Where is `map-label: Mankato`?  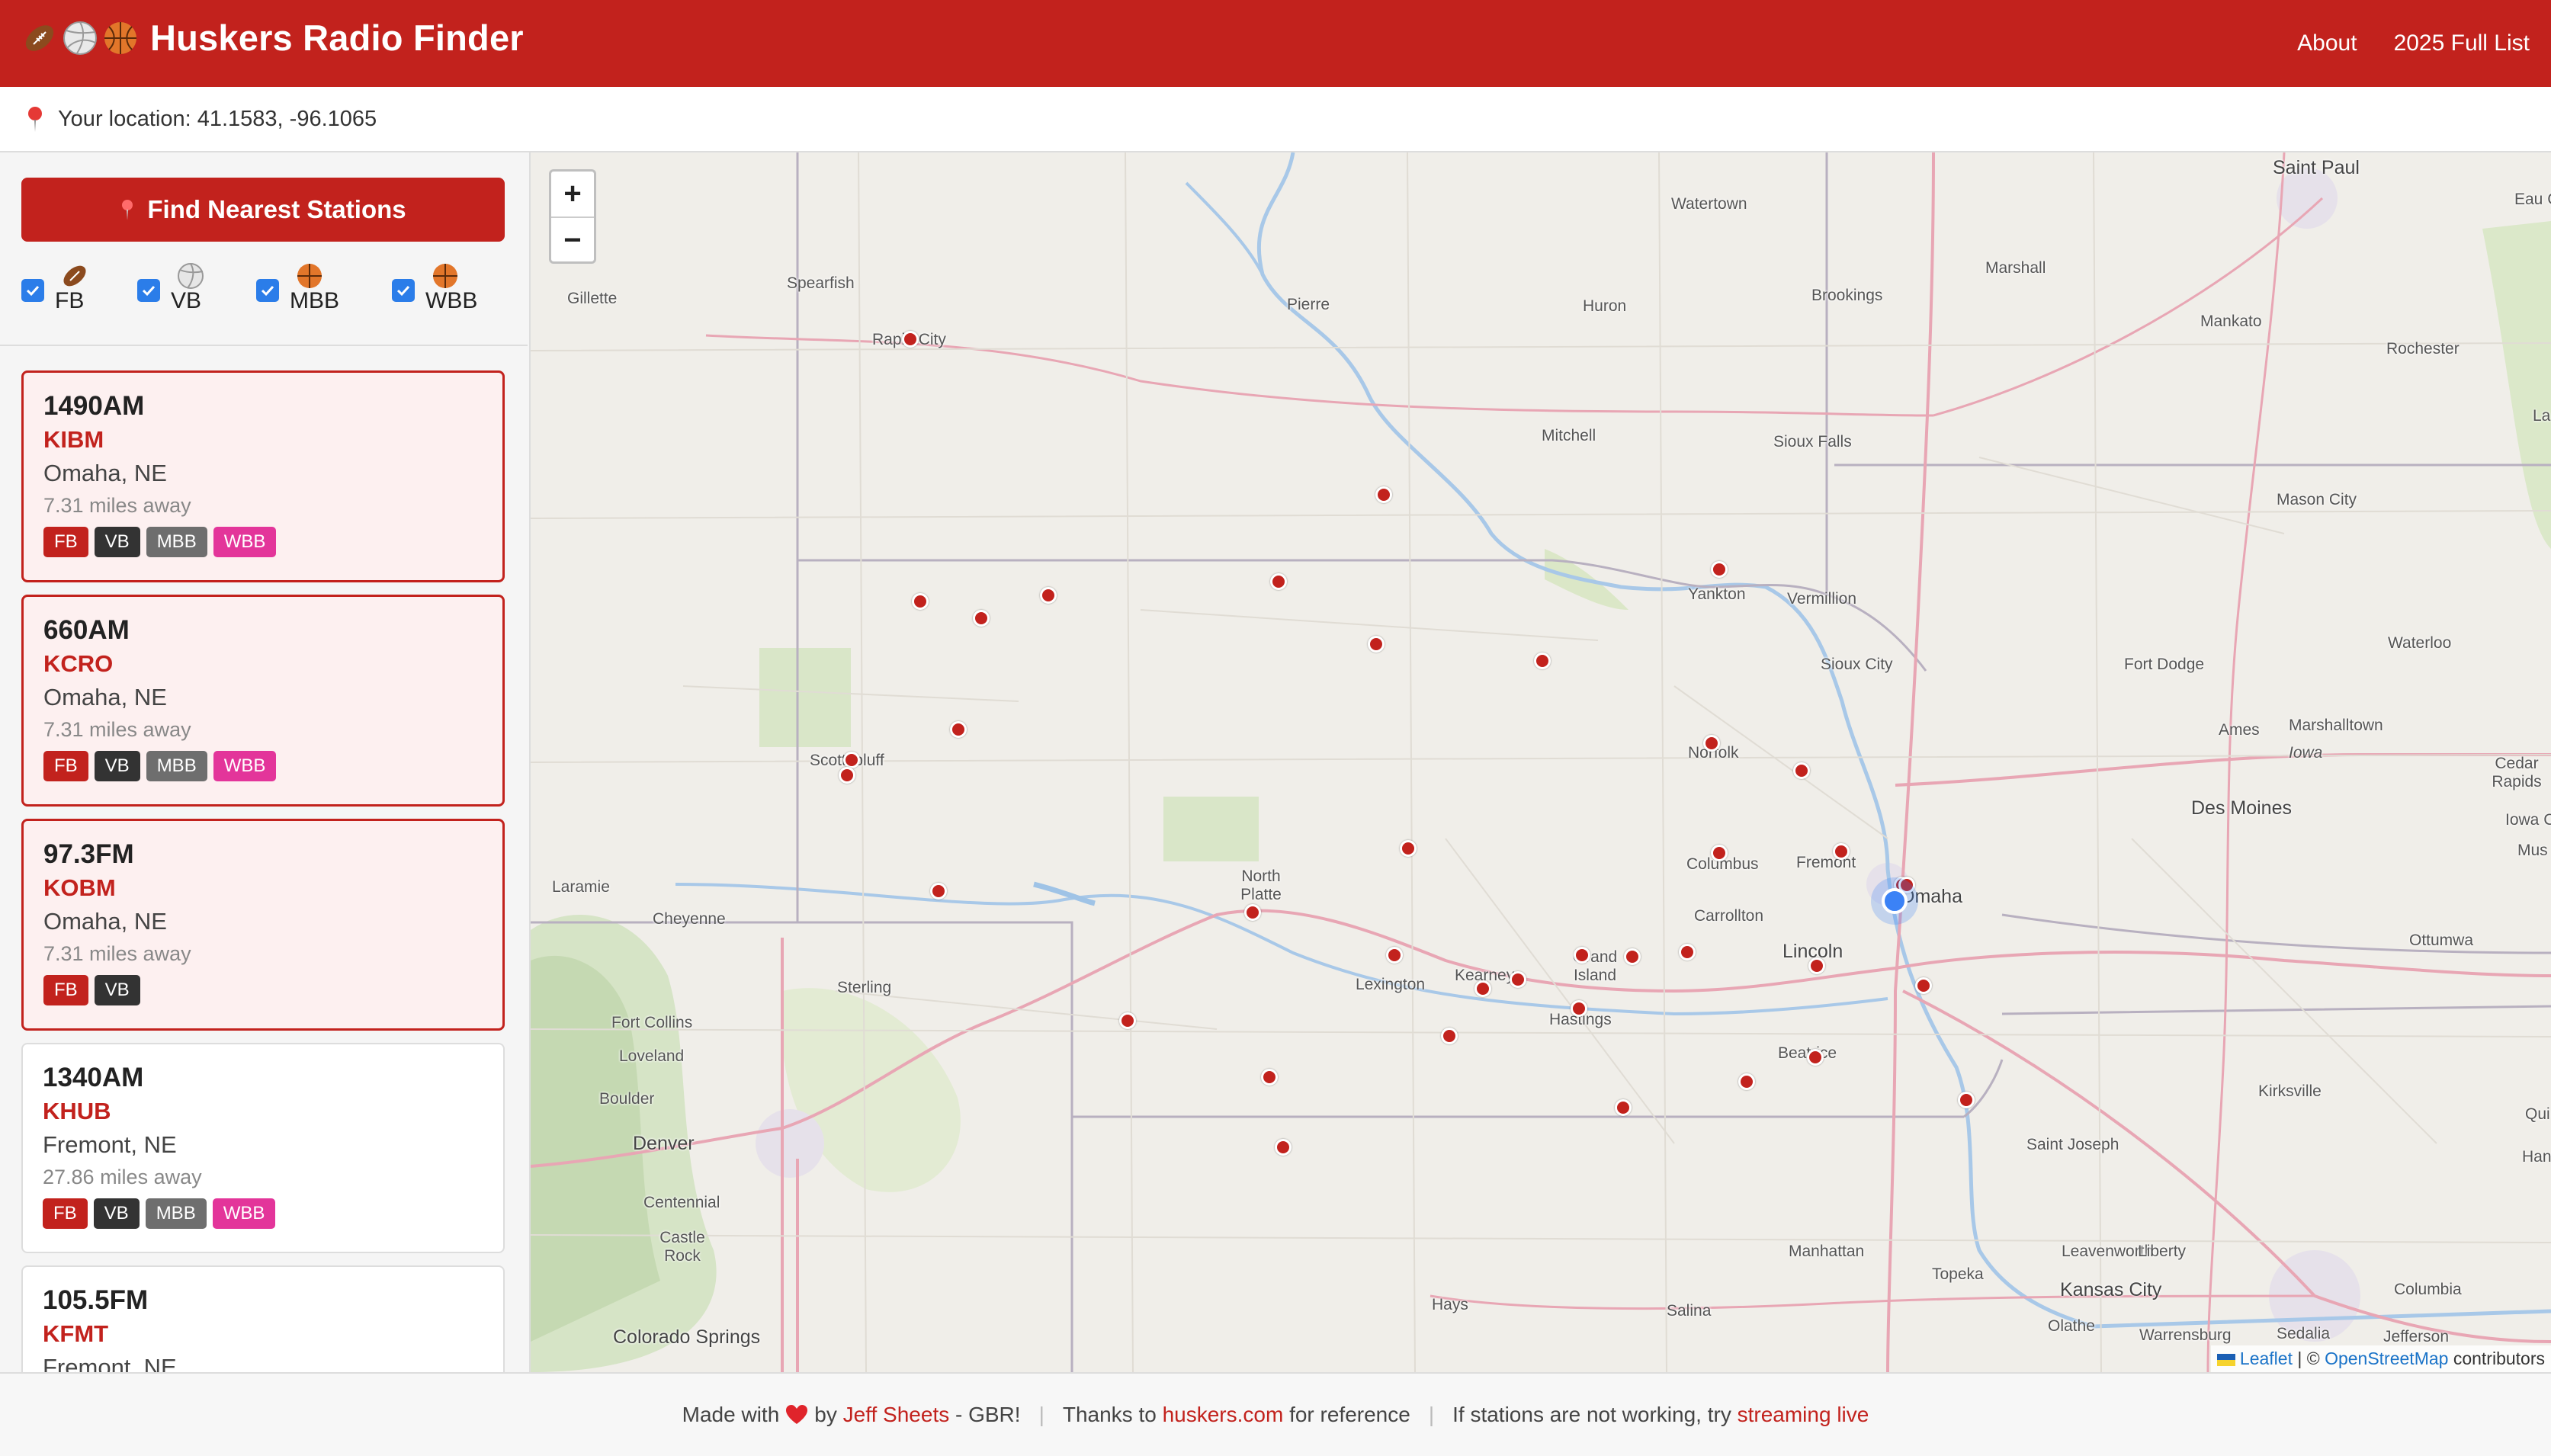 map-label: Mankato is located at coordinates (2231, 321).